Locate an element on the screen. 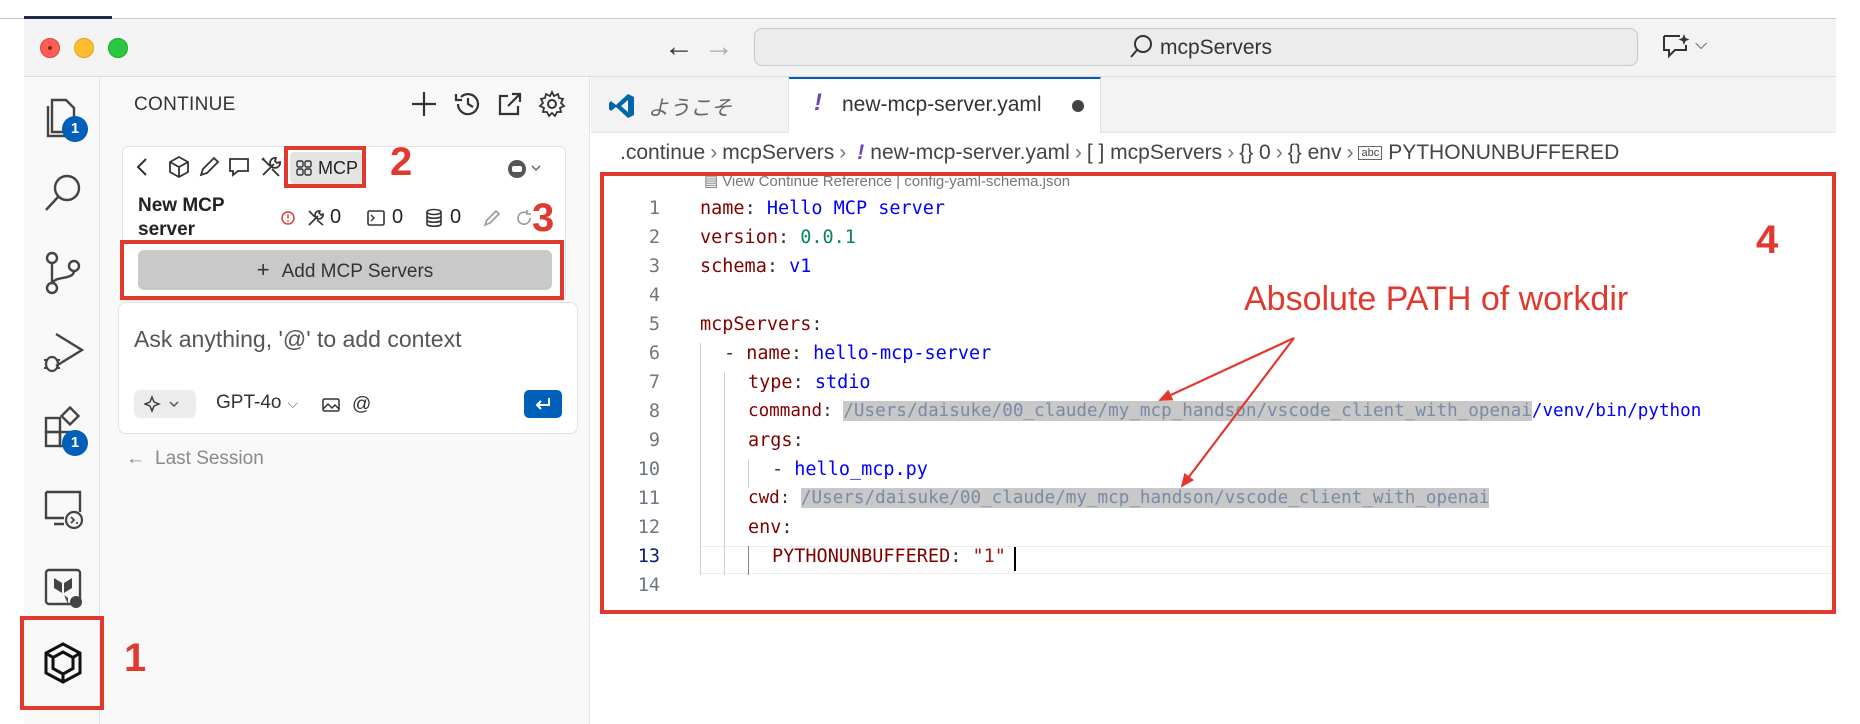  sidebar-title: CONTINUE is located at coordinates (185, 104).